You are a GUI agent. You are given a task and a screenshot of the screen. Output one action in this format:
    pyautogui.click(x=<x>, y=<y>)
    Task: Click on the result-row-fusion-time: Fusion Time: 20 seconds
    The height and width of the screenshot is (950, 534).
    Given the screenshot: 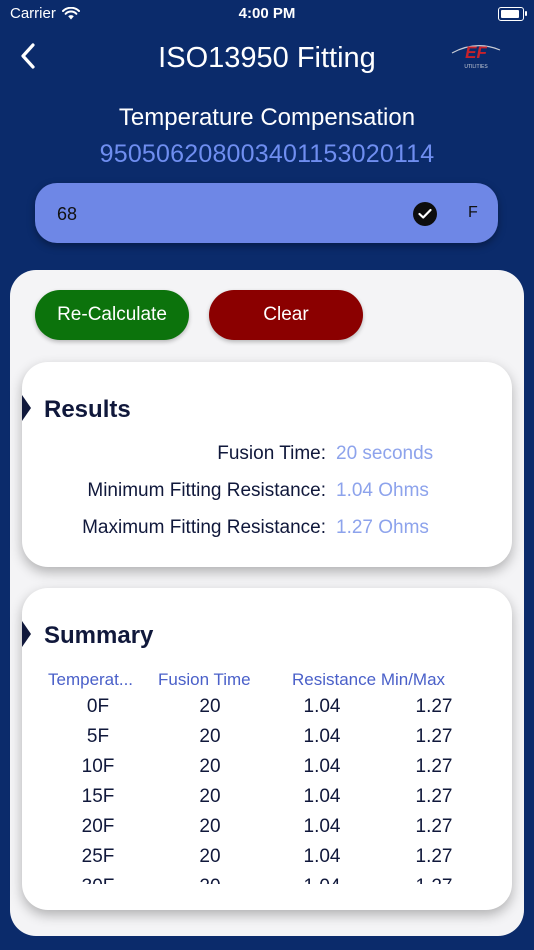 What is the action you would take?
    pyautogui.click(x=267, y=458)
    